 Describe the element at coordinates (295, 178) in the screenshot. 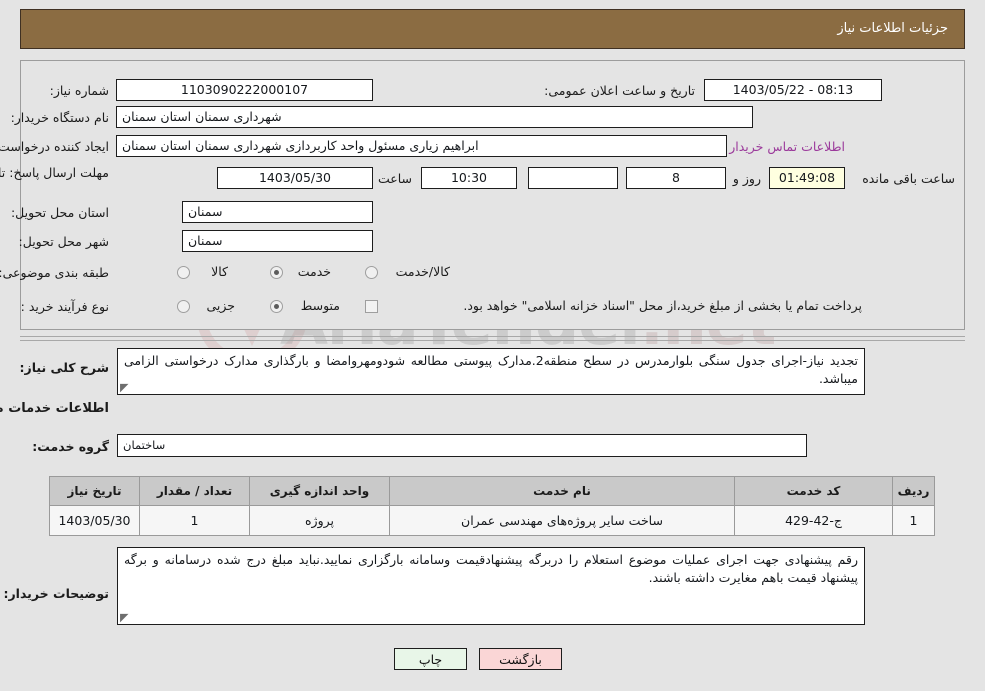

I see `deadline-date-field: 1403/05/30` at that location.